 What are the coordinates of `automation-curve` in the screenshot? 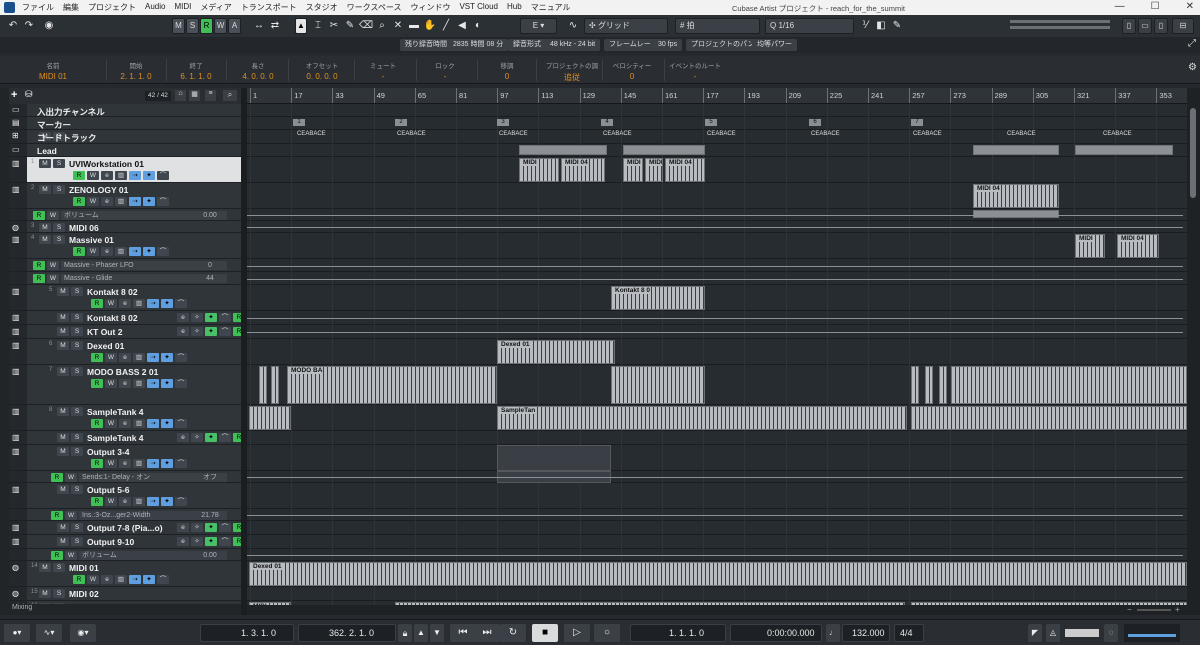 It's located at (715, 227).